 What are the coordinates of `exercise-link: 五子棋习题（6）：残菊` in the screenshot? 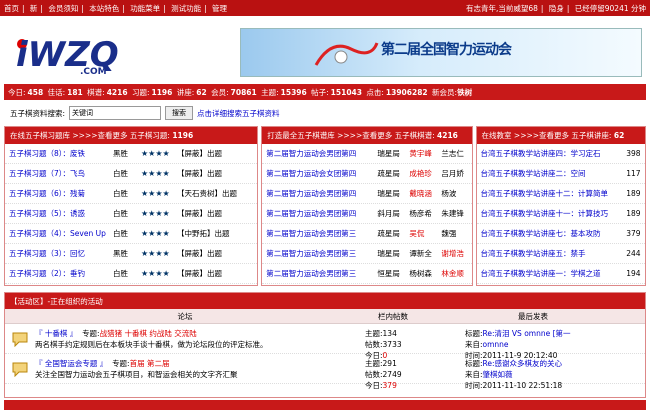 It's located at (59, 193).